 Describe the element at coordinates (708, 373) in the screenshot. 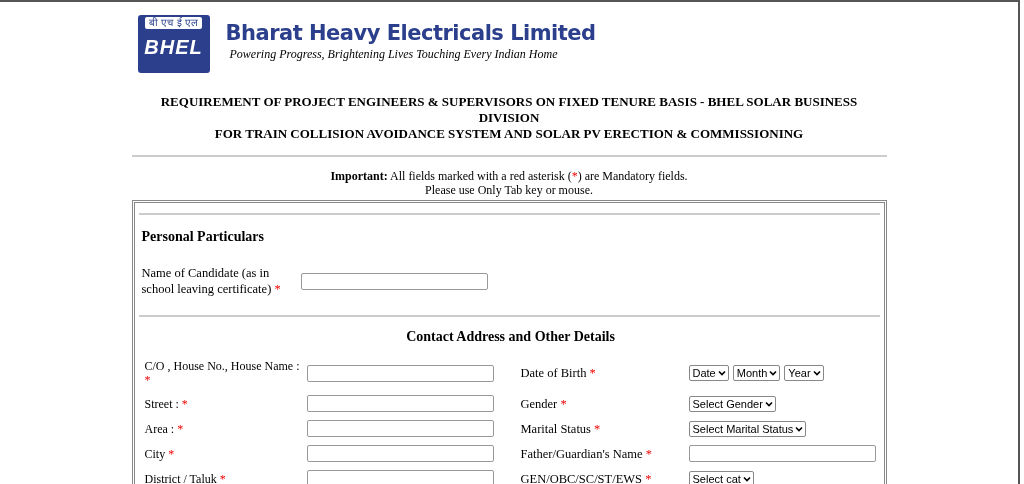

I see `dropdown: Date` at that location.